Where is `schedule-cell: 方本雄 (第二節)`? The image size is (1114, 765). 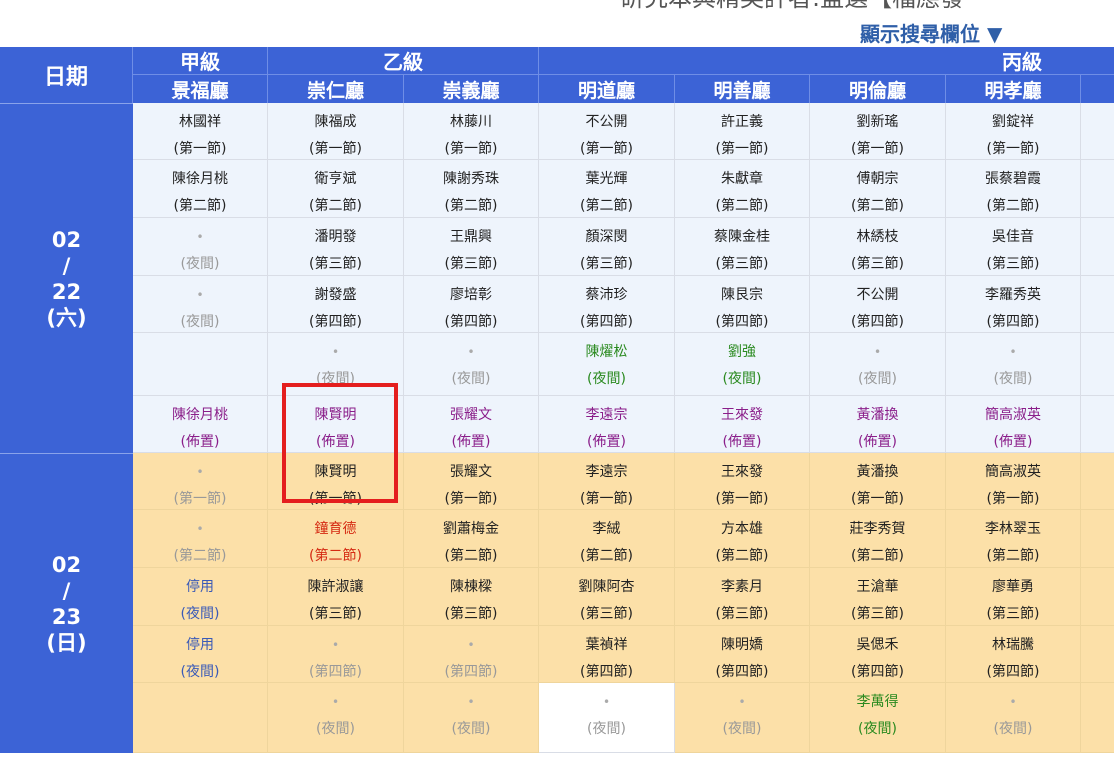 schedule-cell: 方本雄 (第二節) is located at coordinates (742, 539).